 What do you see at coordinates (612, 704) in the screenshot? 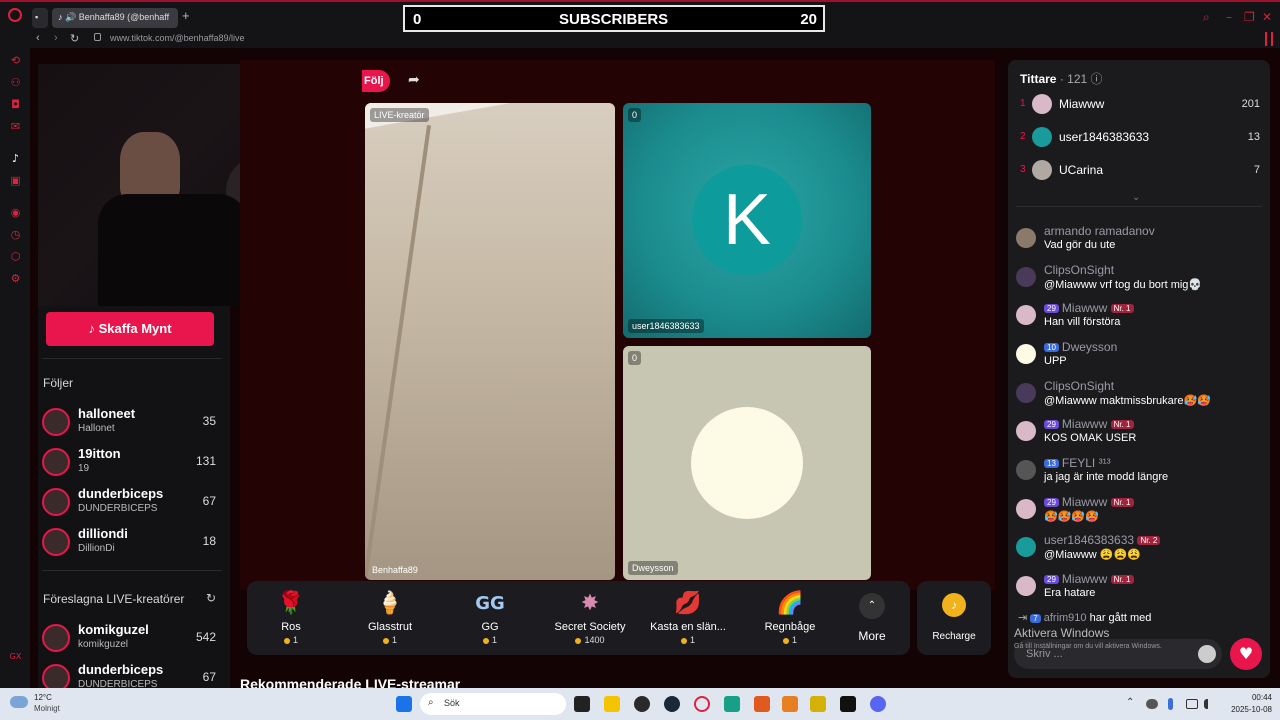
I see `file-explorer-icon` at bounding box center [612, 704].